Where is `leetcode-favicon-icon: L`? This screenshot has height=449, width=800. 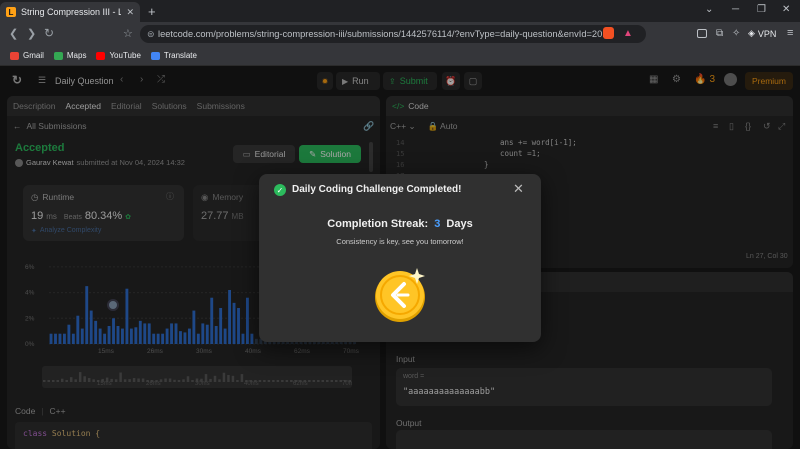
leetcode-favicon-icon: L is located at coordinates (11, 12).